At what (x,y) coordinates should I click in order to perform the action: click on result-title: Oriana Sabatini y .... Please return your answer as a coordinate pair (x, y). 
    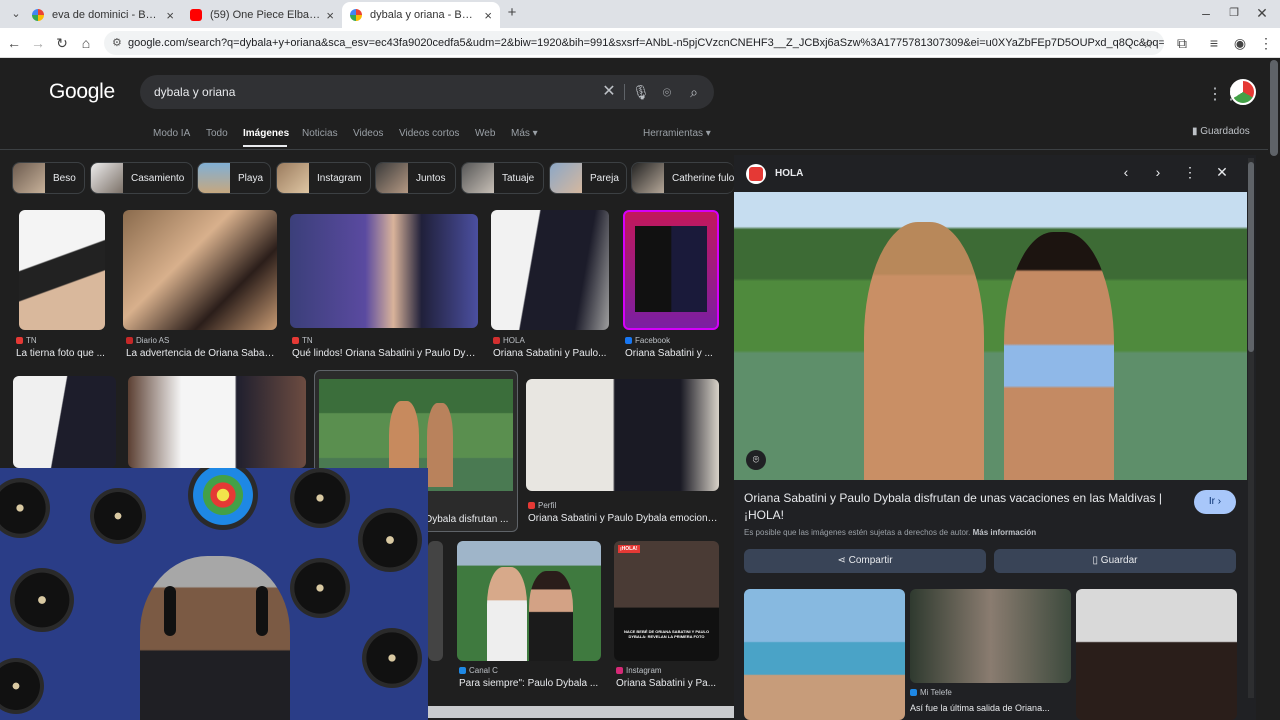
    Looking at the image, I should click on (672, 353).